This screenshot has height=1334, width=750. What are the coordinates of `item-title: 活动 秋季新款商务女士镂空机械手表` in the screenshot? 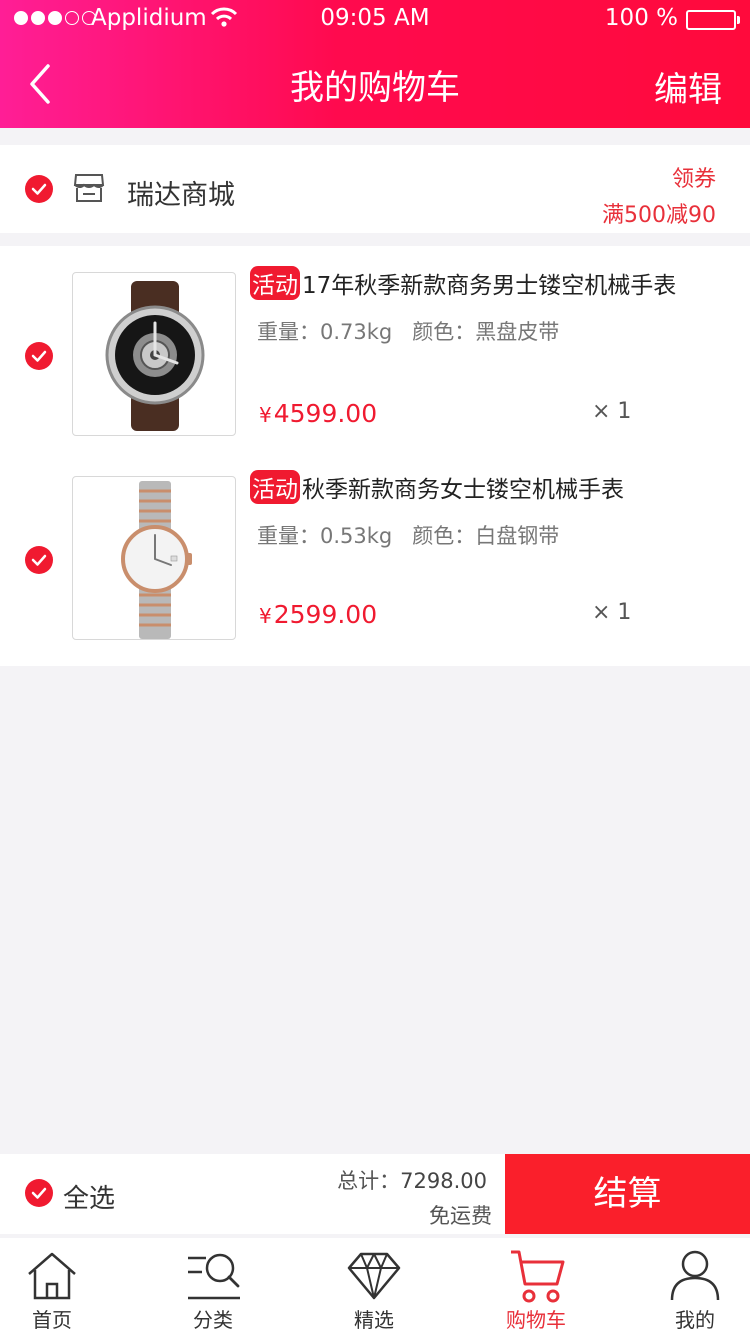 It's located at (437, 487).